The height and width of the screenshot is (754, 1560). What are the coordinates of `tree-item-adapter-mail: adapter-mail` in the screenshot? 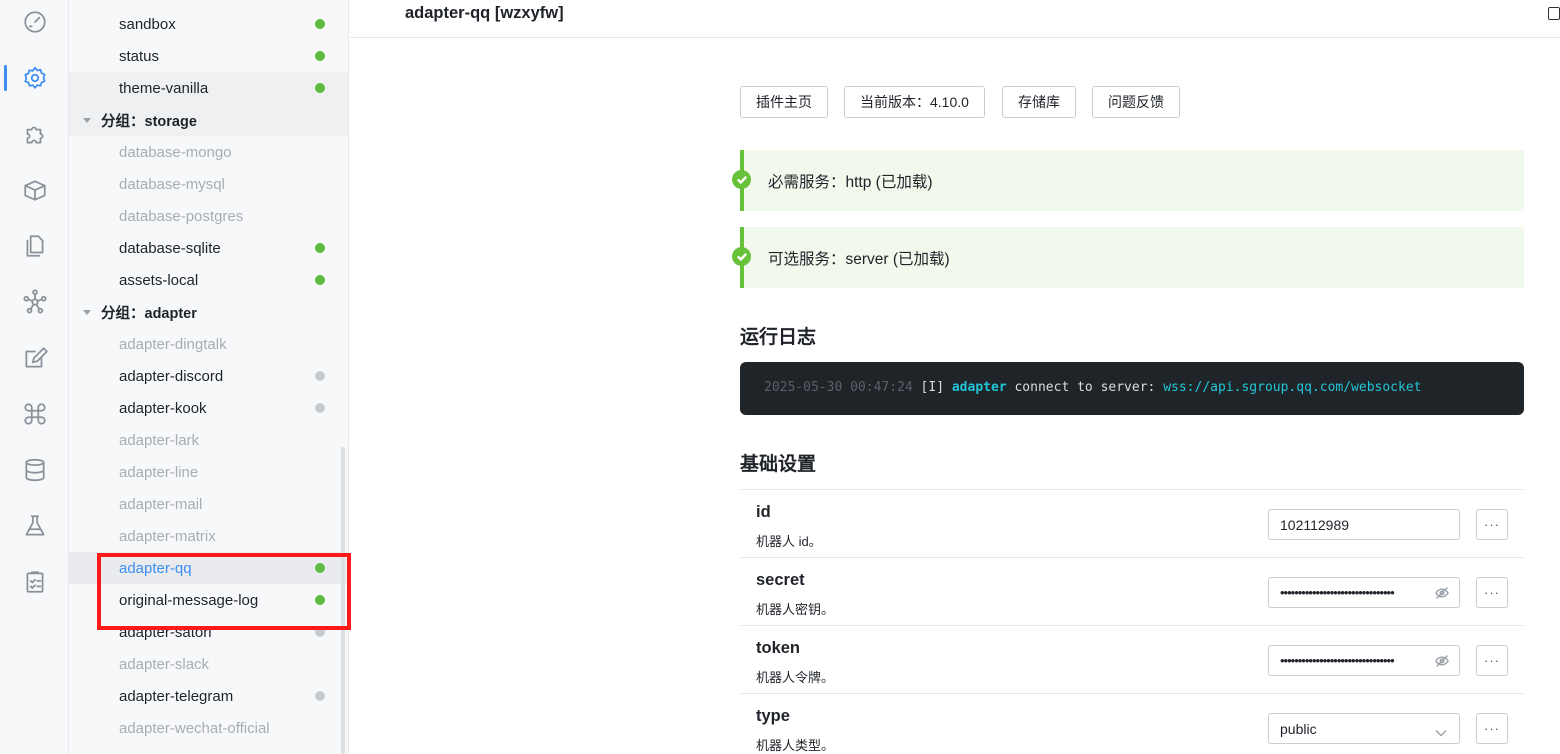 It's located at (208, 504).